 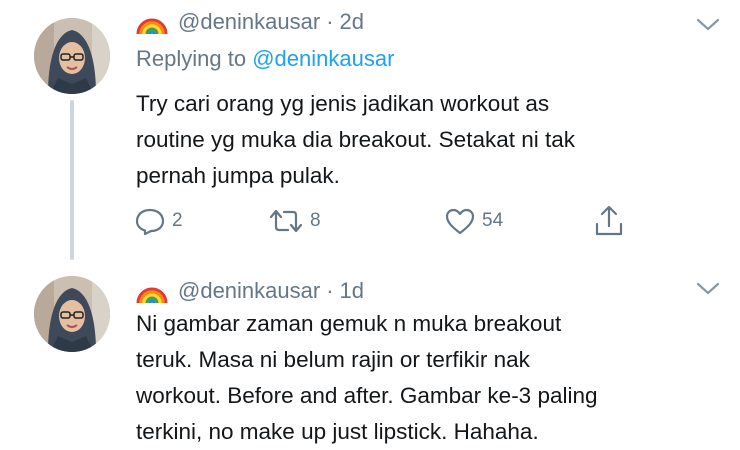 What do you see at coordinates (177, 220) in the screenshot?
I see `reply-count: 2` at bounding box center [177, 220].